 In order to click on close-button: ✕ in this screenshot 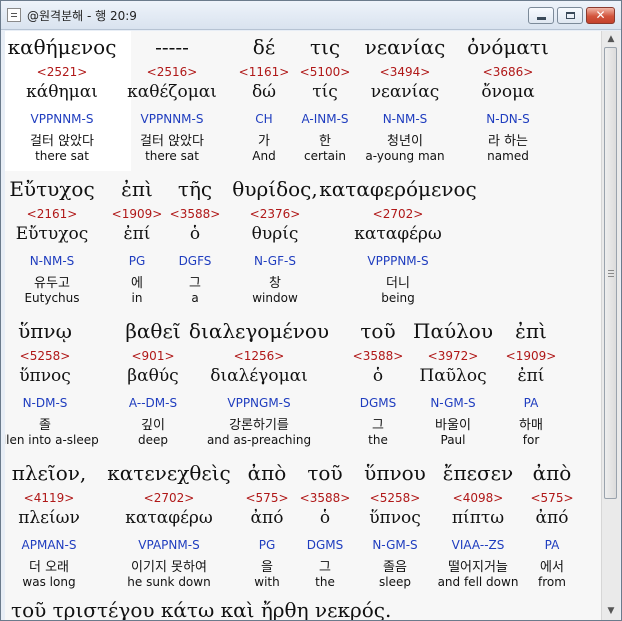, I will do `click(600, 15)`.